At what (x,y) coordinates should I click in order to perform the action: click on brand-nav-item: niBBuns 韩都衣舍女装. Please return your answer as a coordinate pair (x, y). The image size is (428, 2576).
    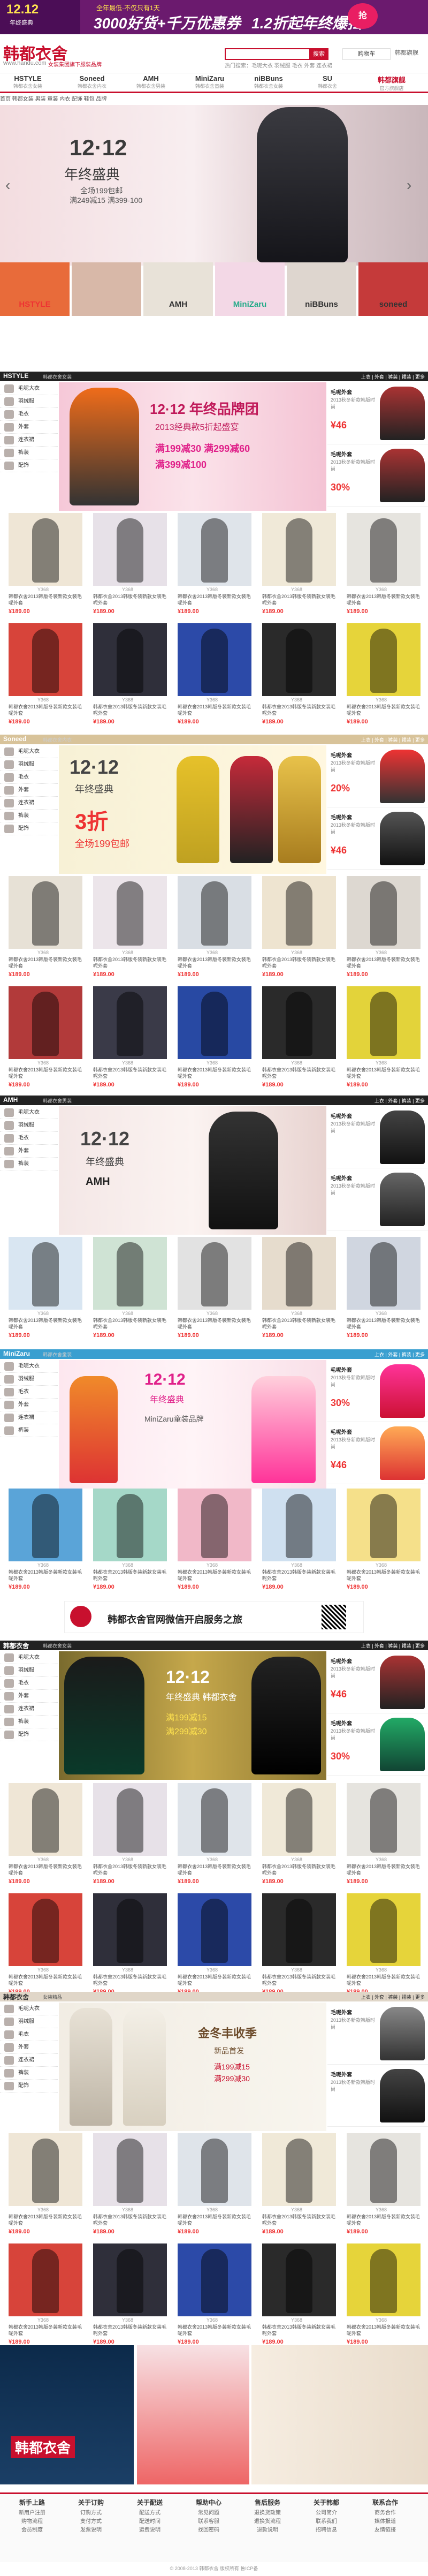
    Looking at the image, I should click on (268, 83).